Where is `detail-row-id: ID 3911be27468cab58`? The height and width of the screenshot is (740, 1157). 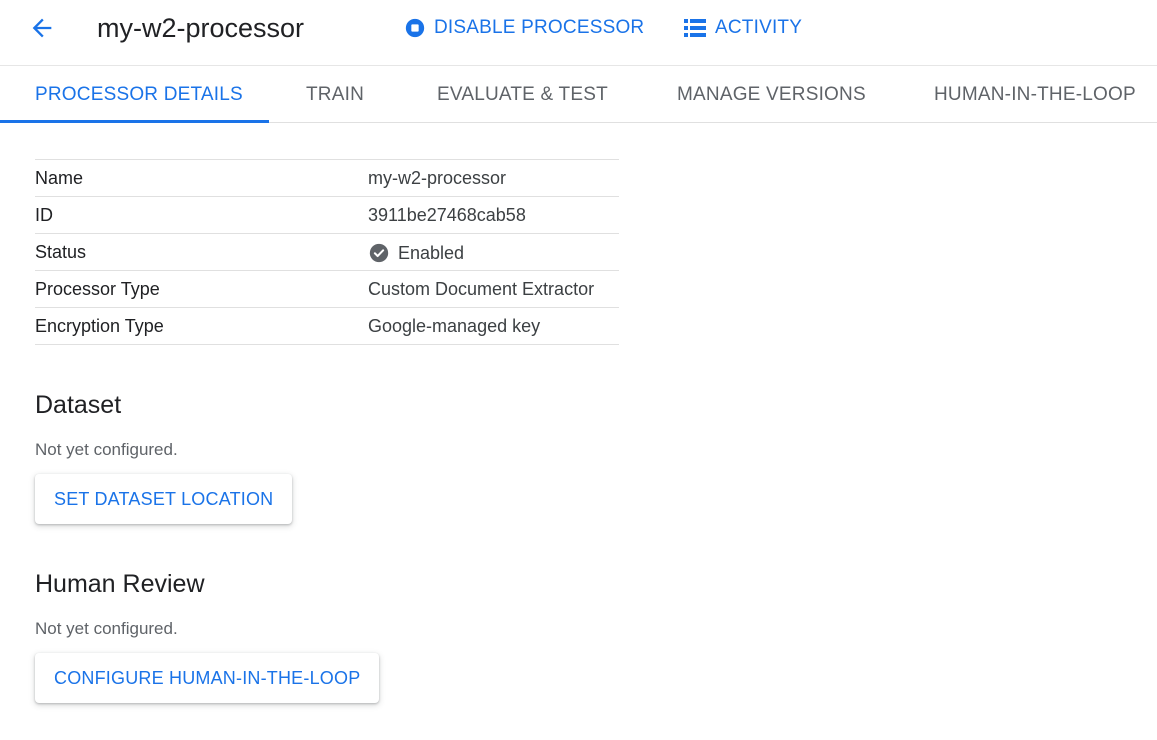 detail-row-id: ID 3911be27468cab58 is located at coordinates (327, 215).